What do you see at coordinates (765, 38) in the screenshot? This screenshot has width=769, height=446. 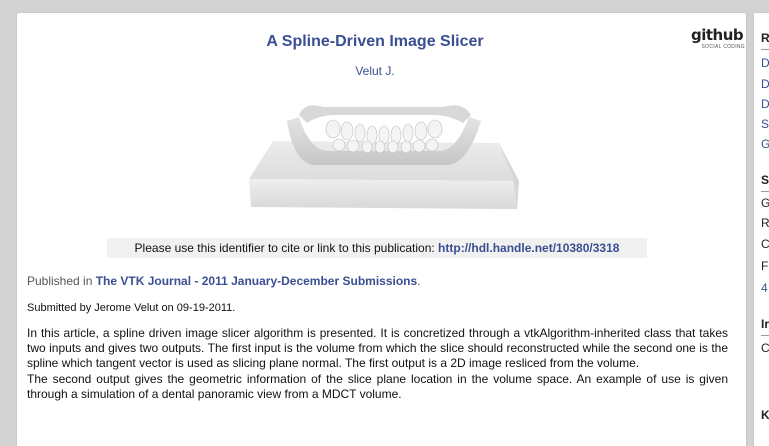 I see `sidebar-heading: R` at bounding box center [765, 38].